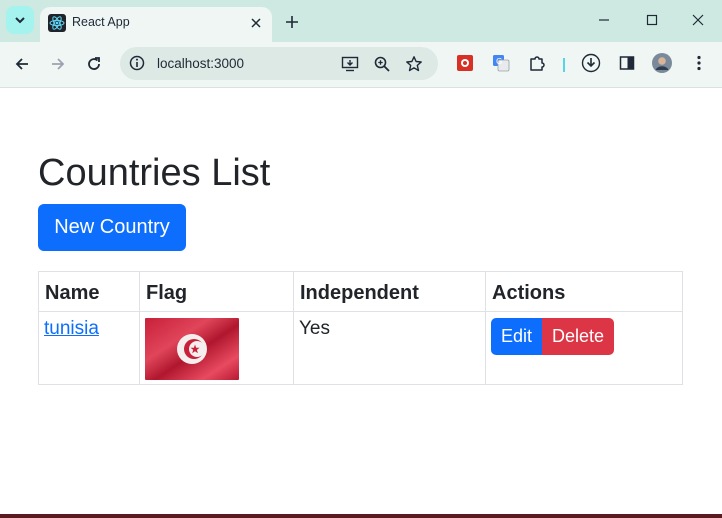  I want to click on actions-cell: Edit Delete, so click(584, 348).